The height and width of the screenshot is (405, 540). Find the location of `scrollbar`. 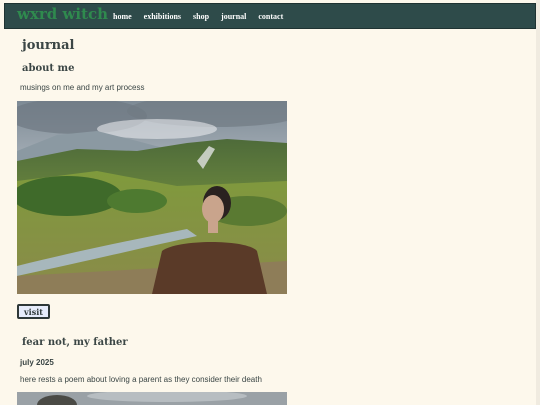

scrollbar is located at coordinates (538, 202).